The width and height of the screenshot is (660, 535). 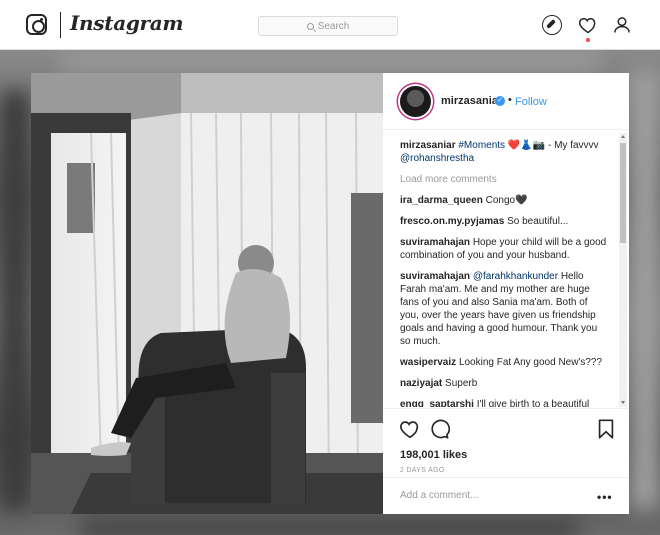 What do you see at coordinates (437, 158) in the screenshot?
I see `caption-mention: @rohanshrestha` at bounding box center [437, 158].